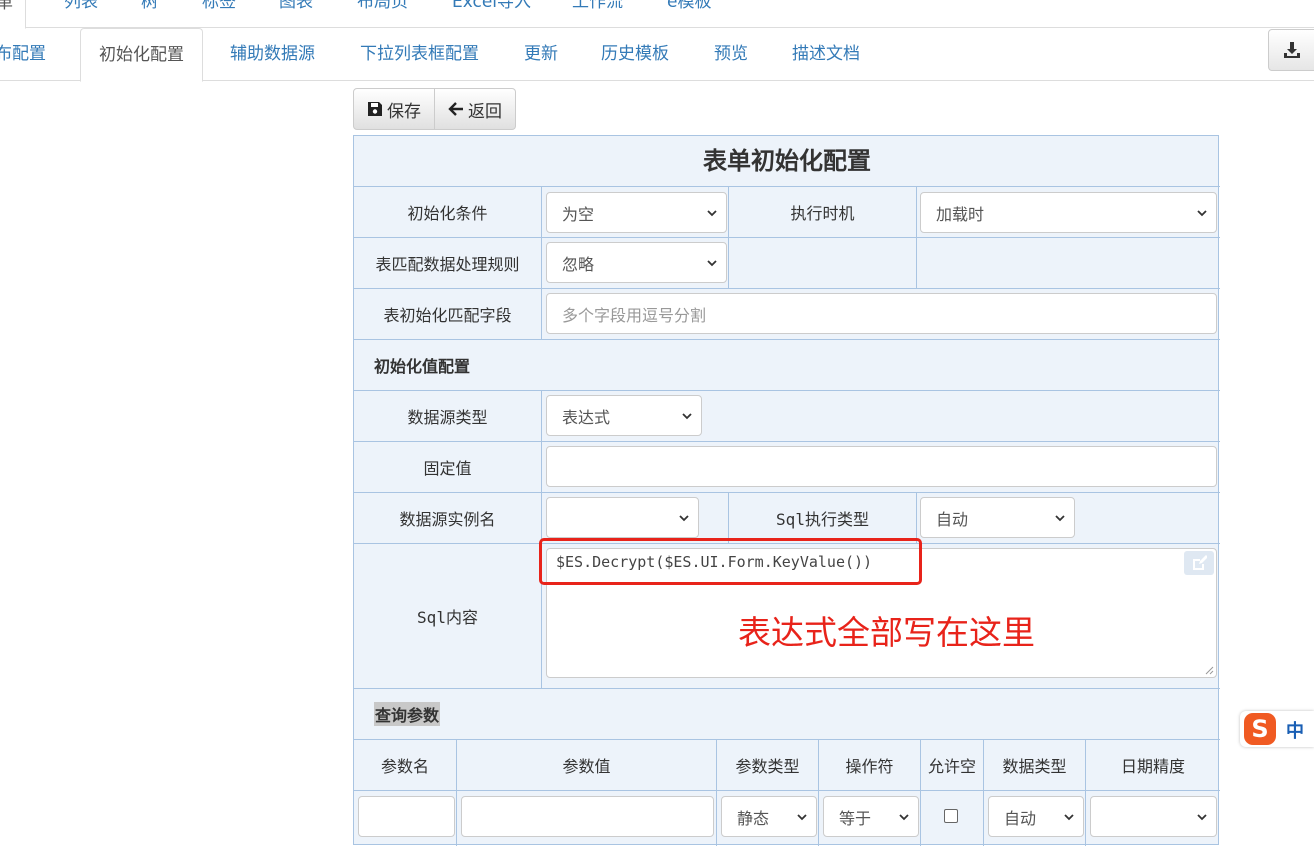 This screenshot has height=846, width=1314. I want to click on param-type-select: 静态, so click(769, 816).